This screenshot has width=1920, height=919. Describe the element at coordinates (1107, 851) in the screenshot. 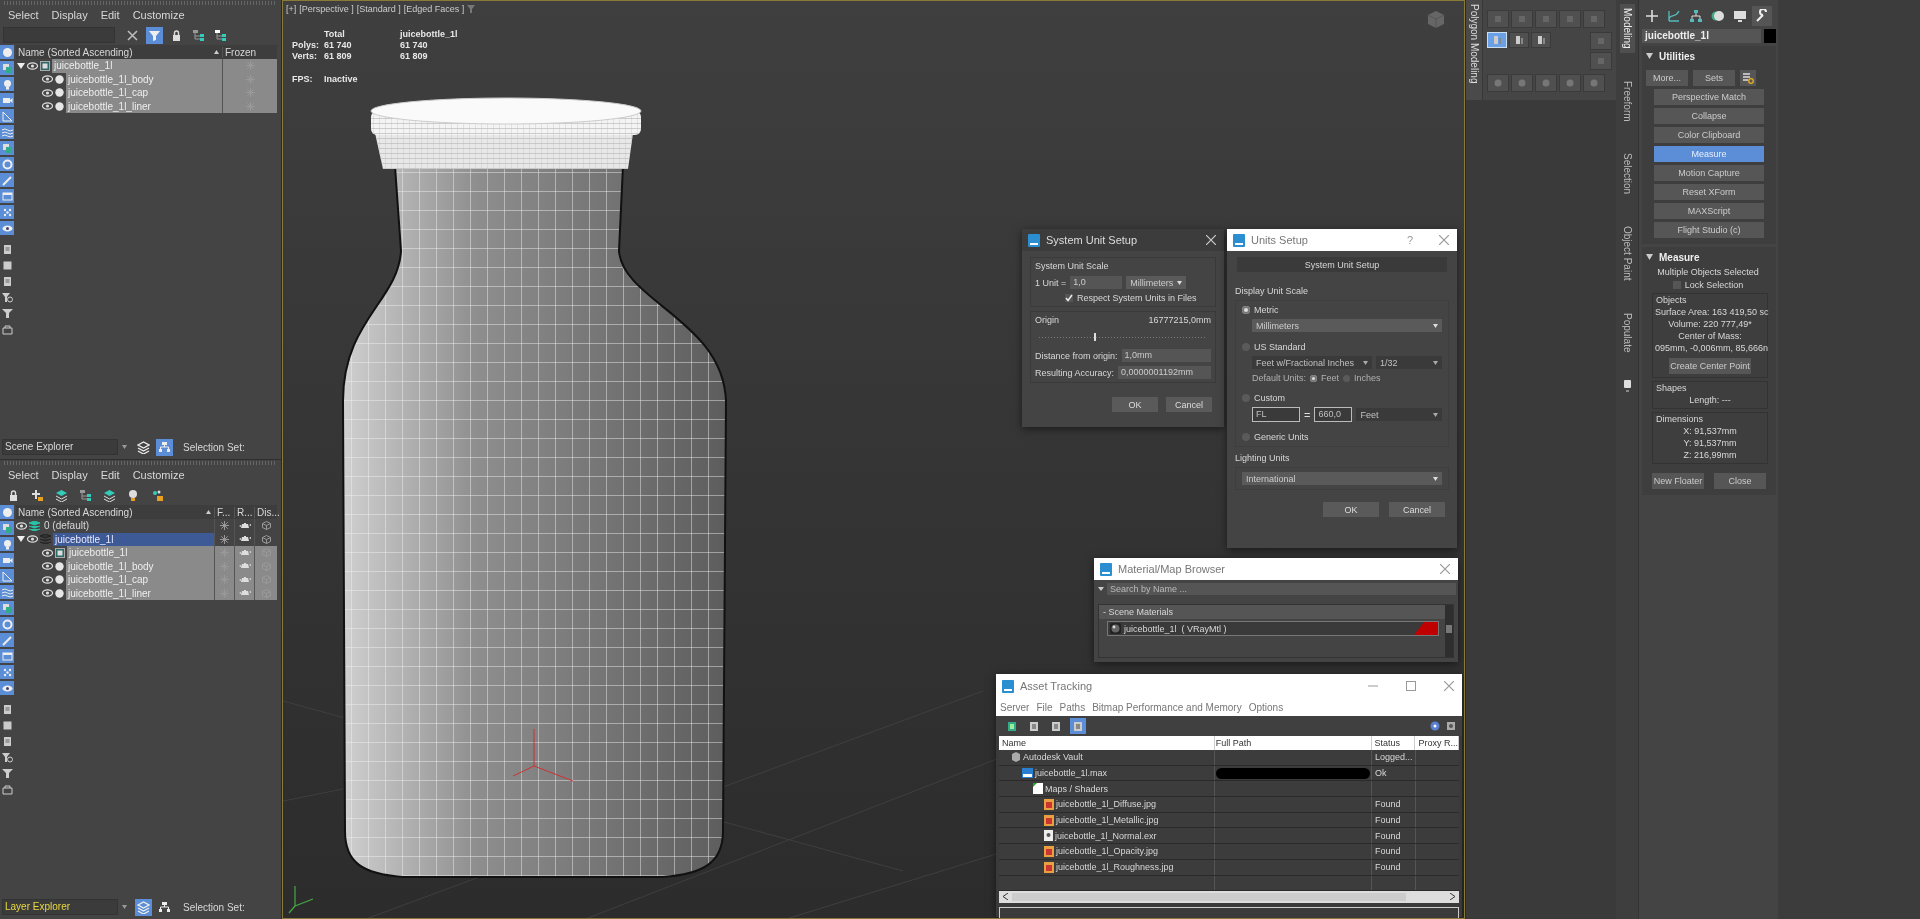

I see `asset-name: juicebottle_1l_Opacity.jpg` at that location.